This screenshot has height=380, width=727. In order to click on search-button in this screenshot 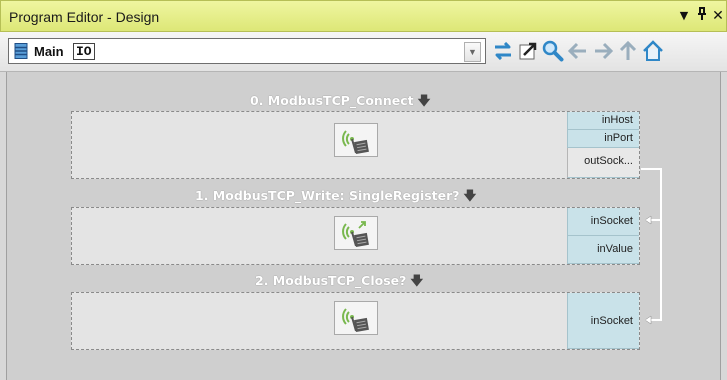, I will do `click(553, 51)`.